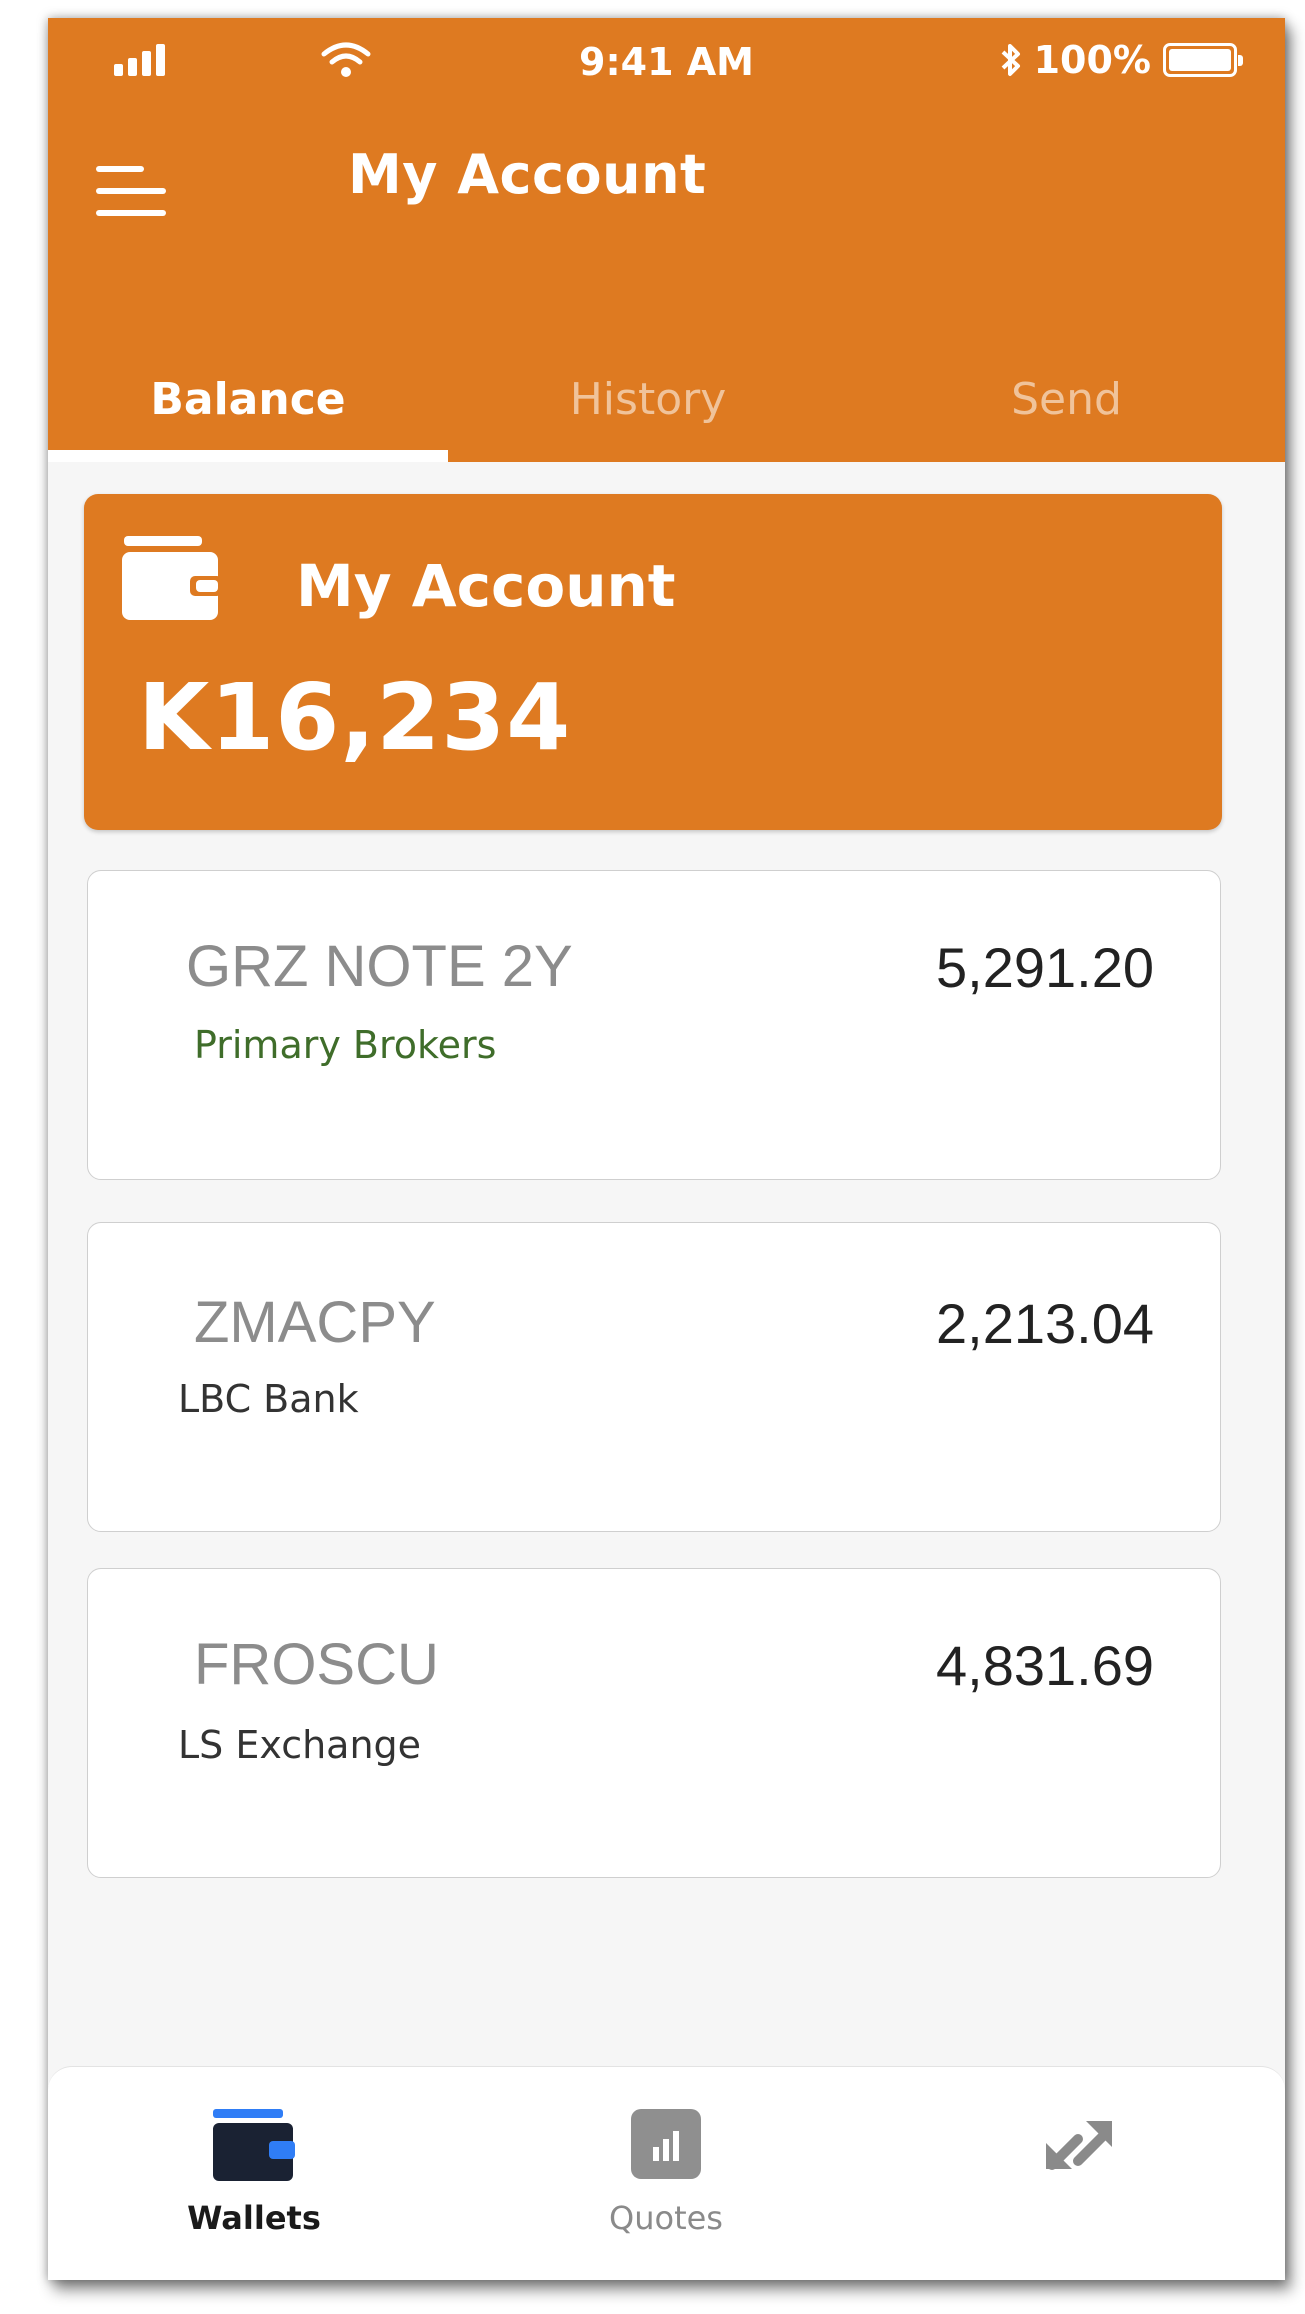 This screenshot has height=2314, width=1305. I want to click on nav-quotes: Quotes, so click(666, 2173).